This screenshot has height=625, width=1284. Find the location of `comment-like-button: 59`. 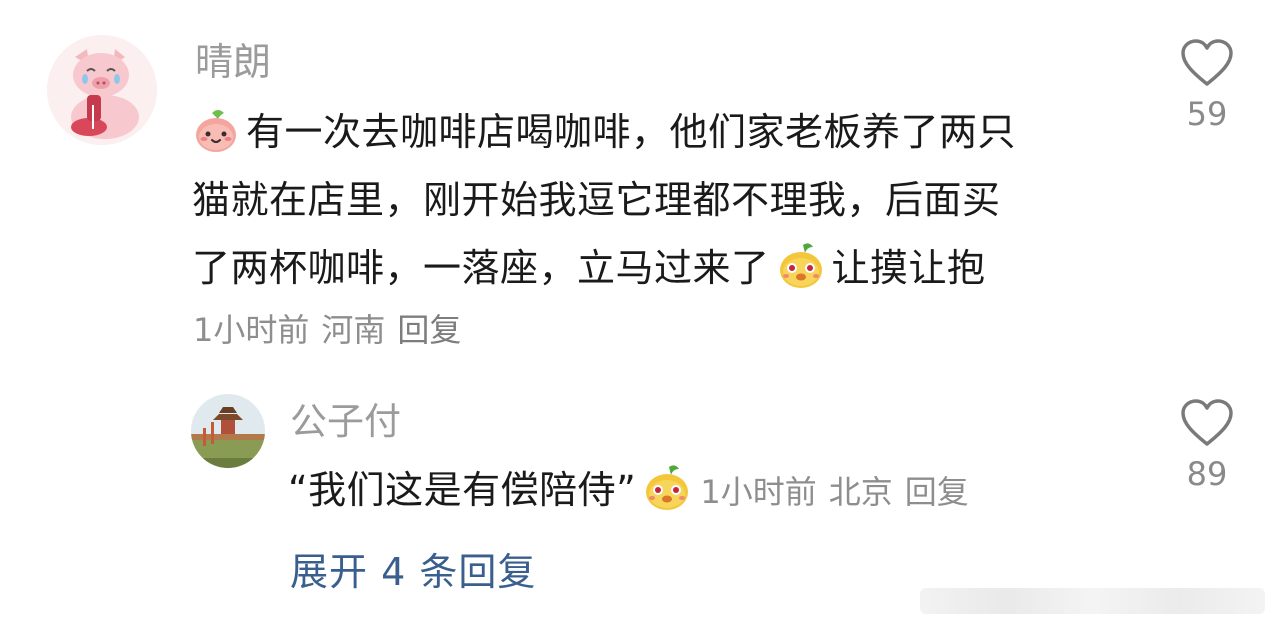

comment-like-button: 59 is located at coordinates (1207, 86).